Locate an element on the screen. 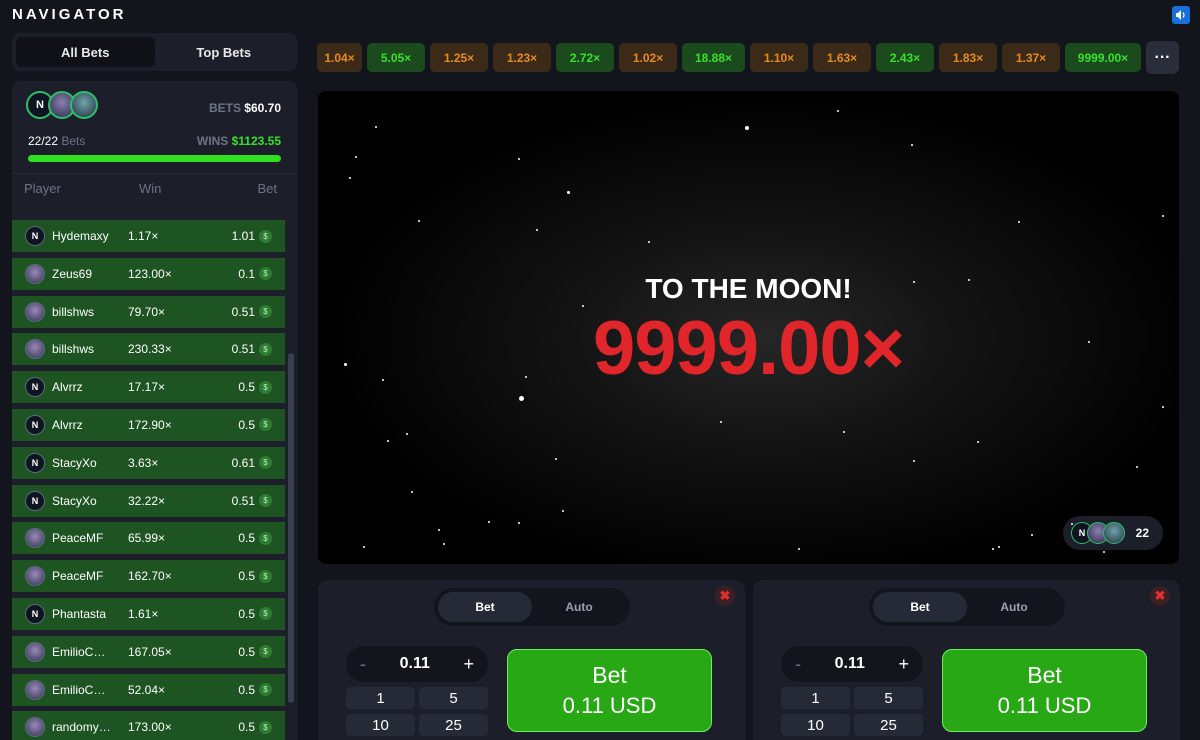  table-row: N StacyXo 32.22× 0.51 $ is located at coordinates (148, 500).